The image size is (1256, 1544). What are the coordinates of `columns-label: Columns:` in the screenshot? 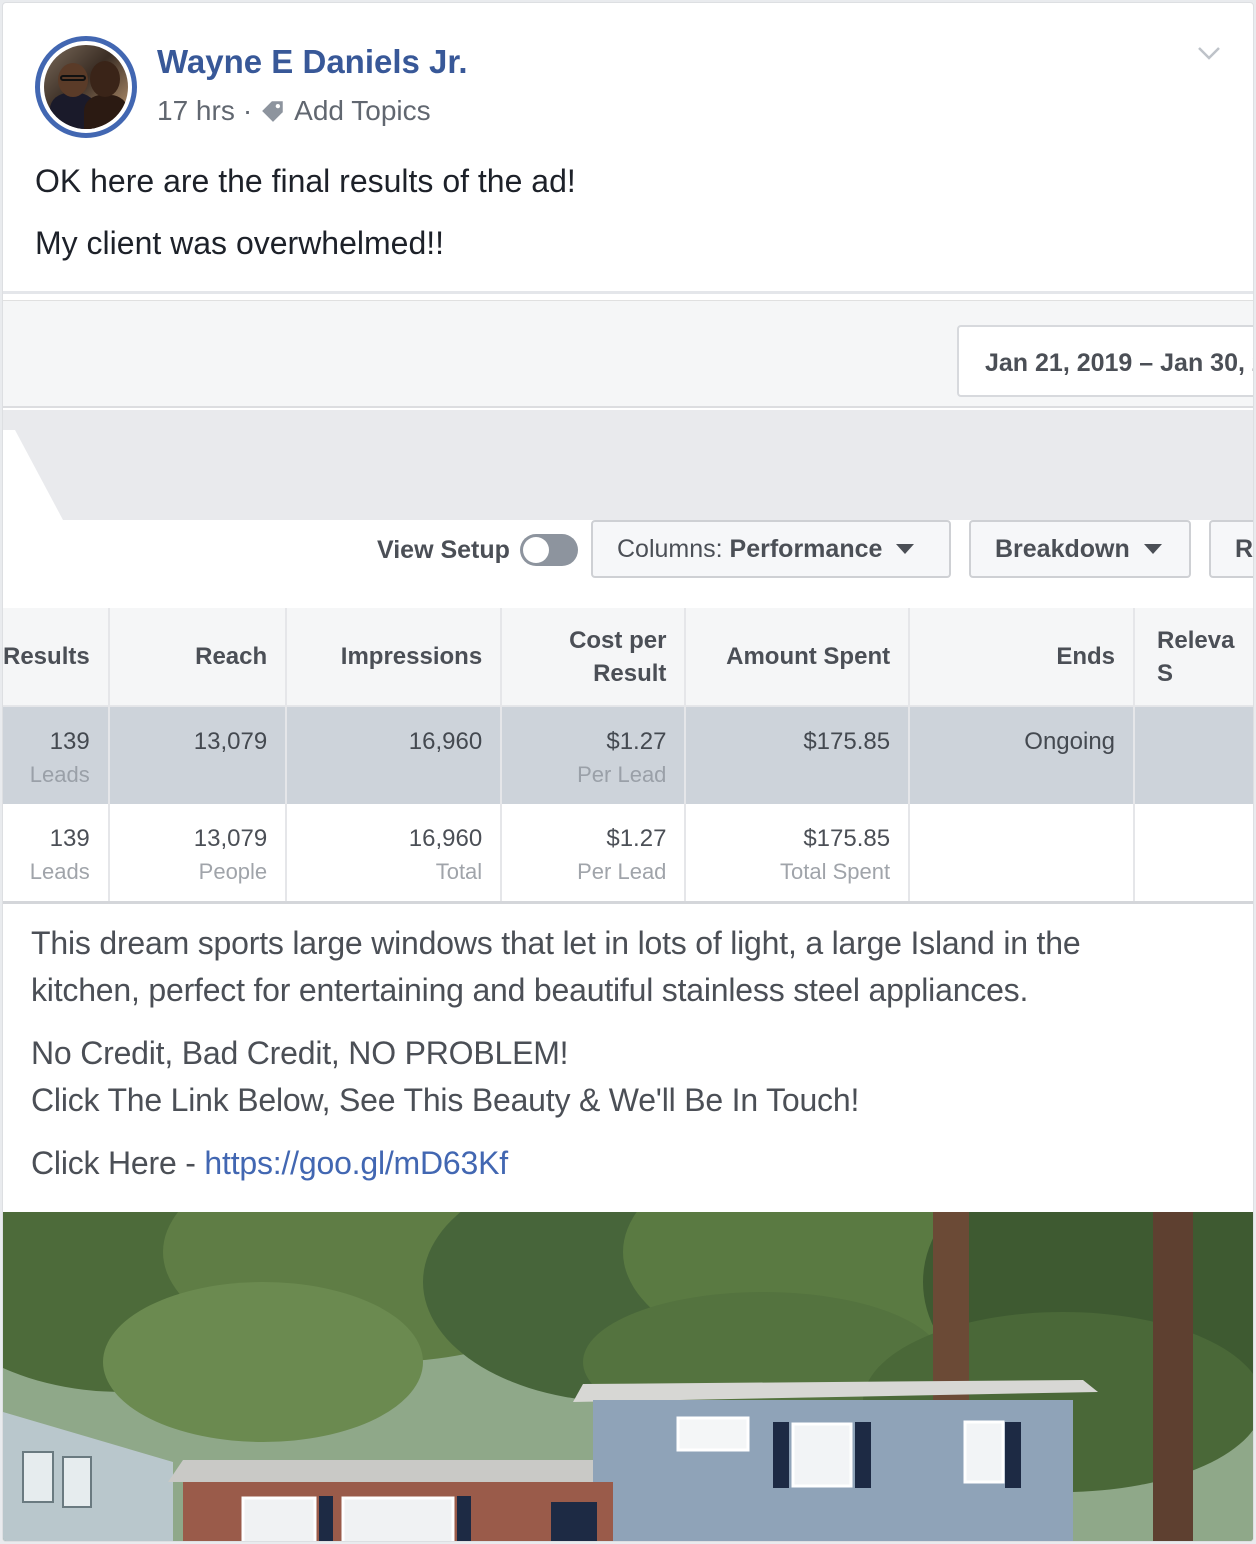 It's located at (670, 548).